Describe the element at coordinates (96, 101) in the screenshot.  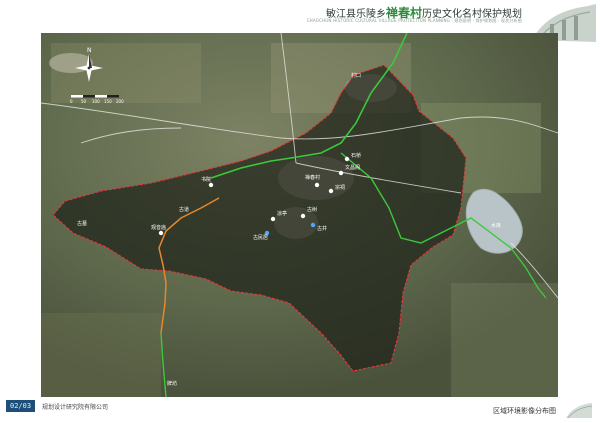
I see `scale-label: 100` at that location.